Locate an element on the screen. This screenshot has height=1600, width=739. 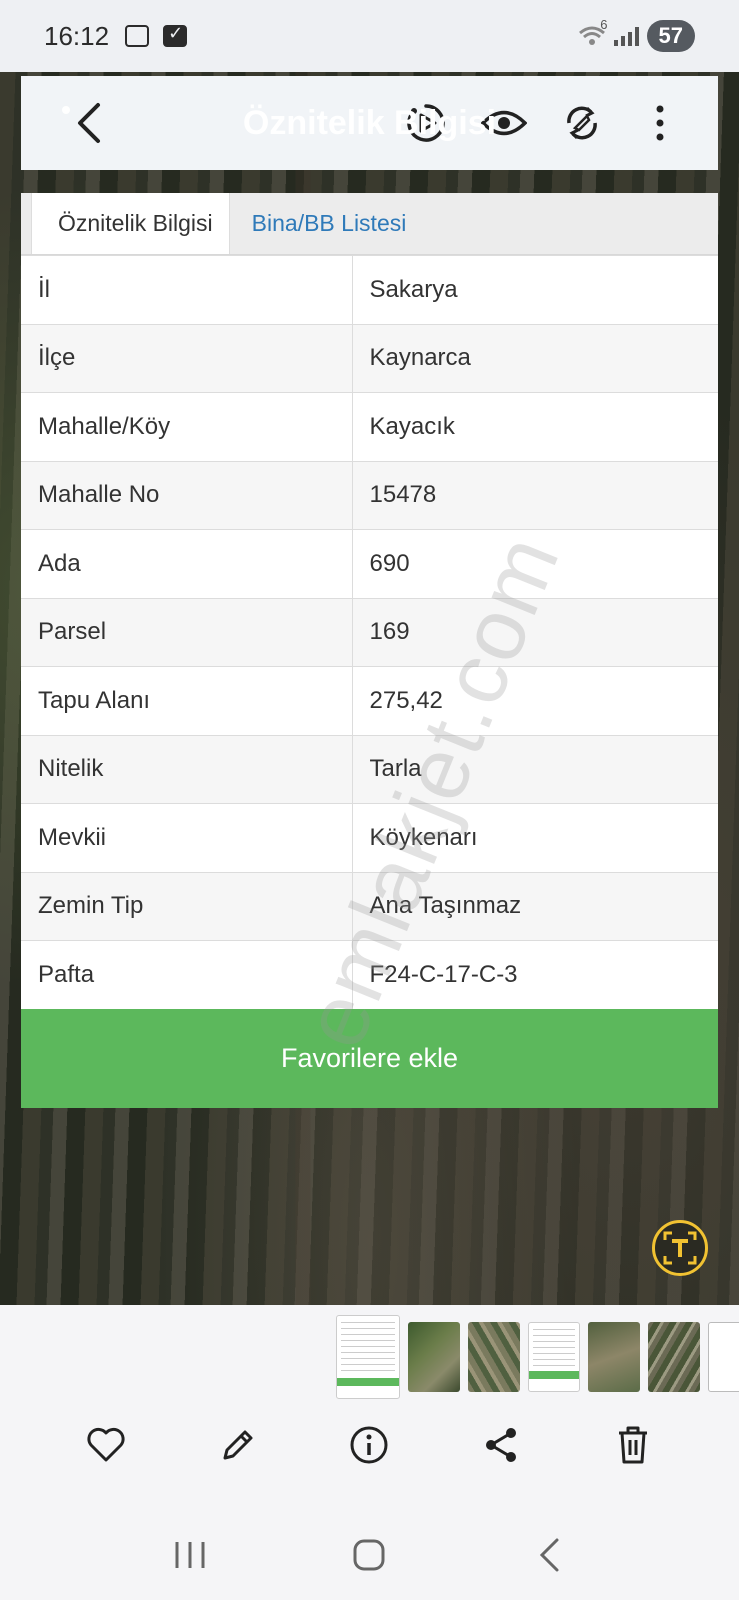
table-row: Mahalle No 15478 is located at coordinates (369, 495).